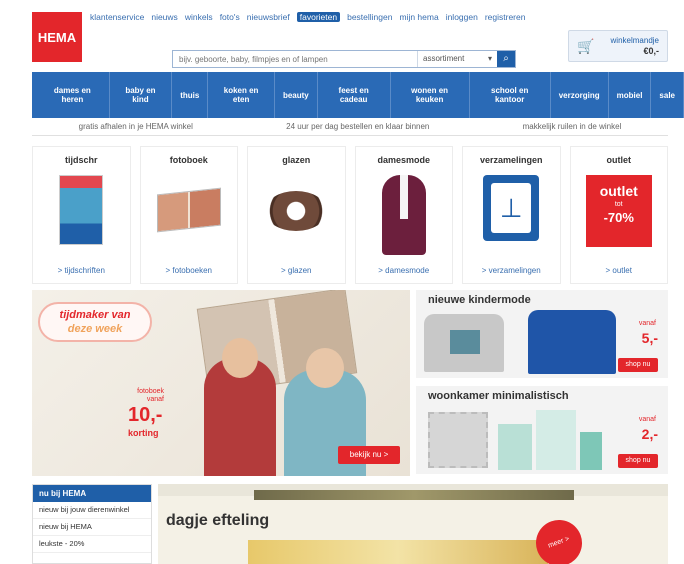  I want to click on usp-item: 24 uur per dag bestellen en klaar binnen, so click(358, 126).